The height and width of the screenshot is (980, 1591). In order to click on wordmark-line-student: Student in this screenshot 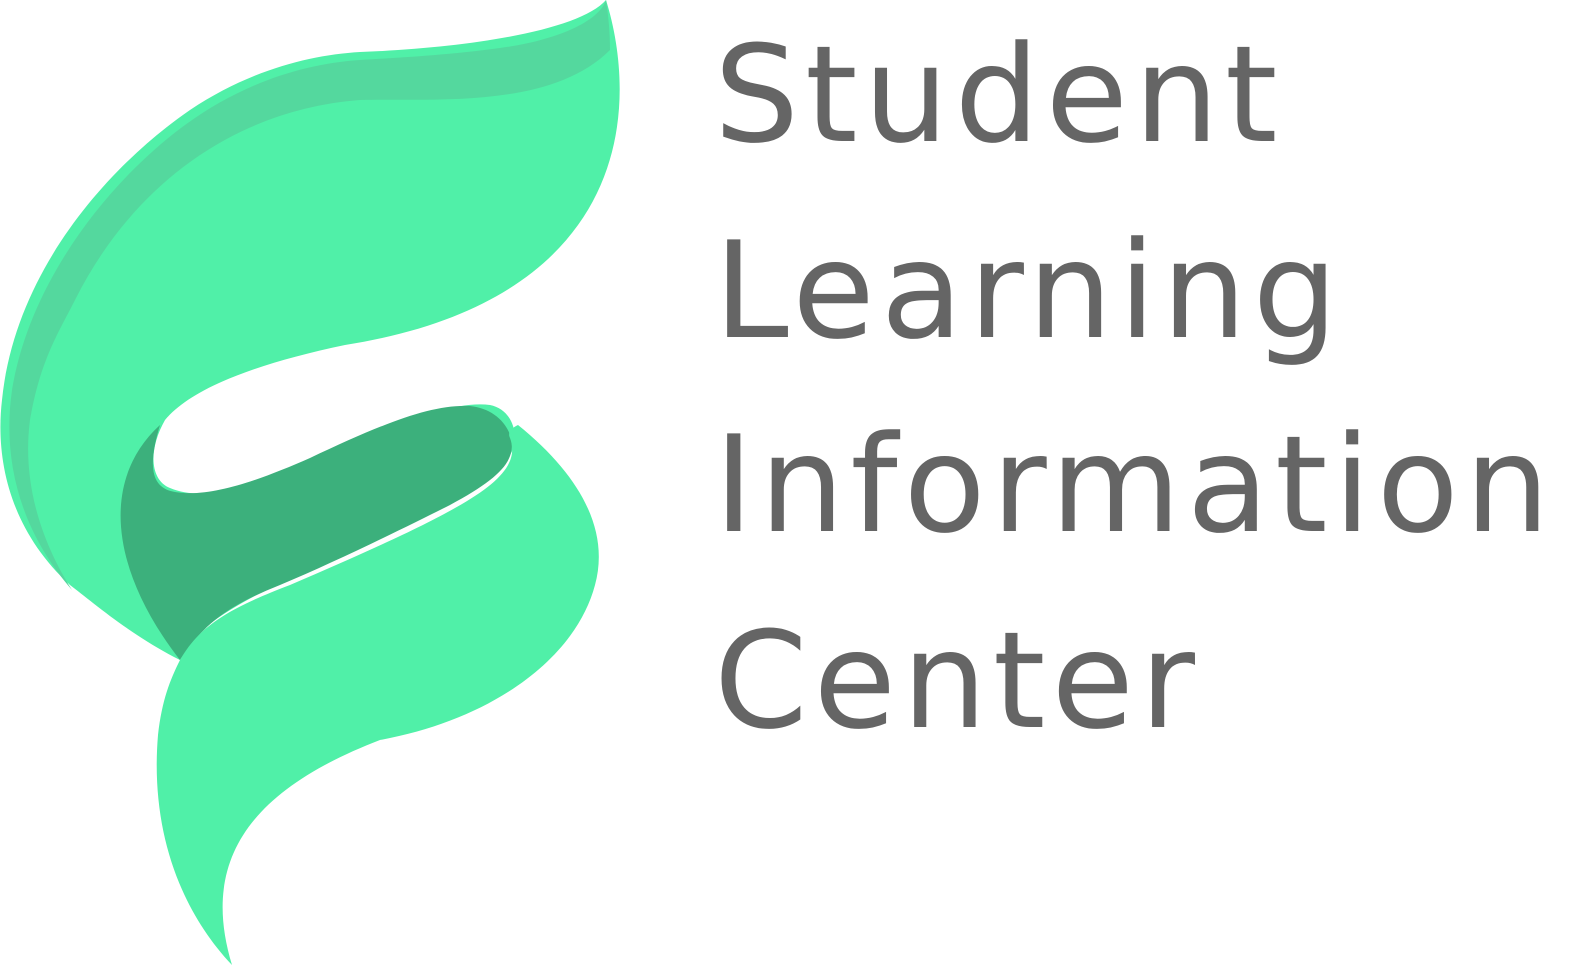, I will do `click(999, 95)`.